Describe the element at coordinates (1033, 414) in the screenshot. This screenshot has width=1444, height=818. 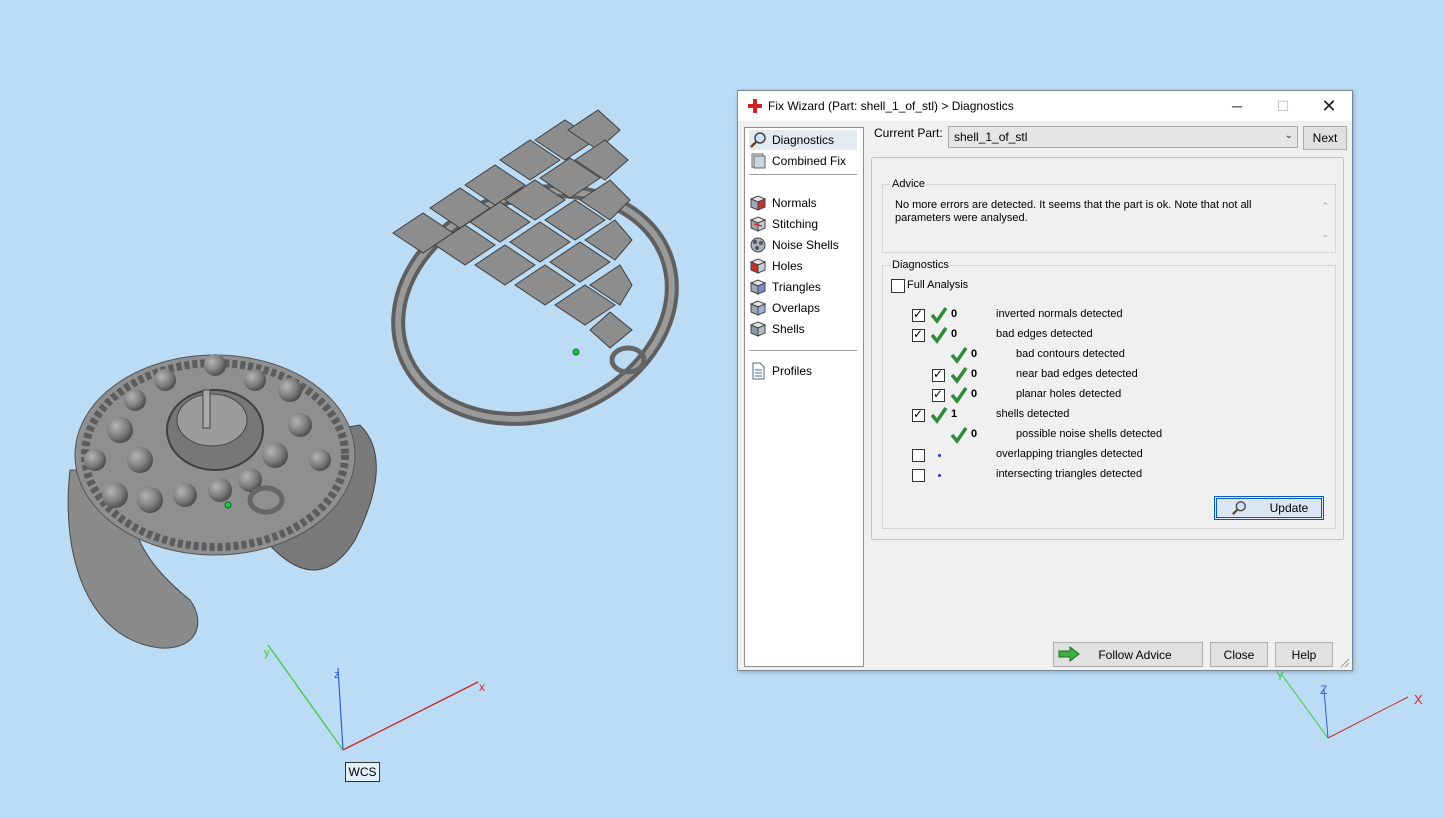
I see `row-label: shells detected` at that location.